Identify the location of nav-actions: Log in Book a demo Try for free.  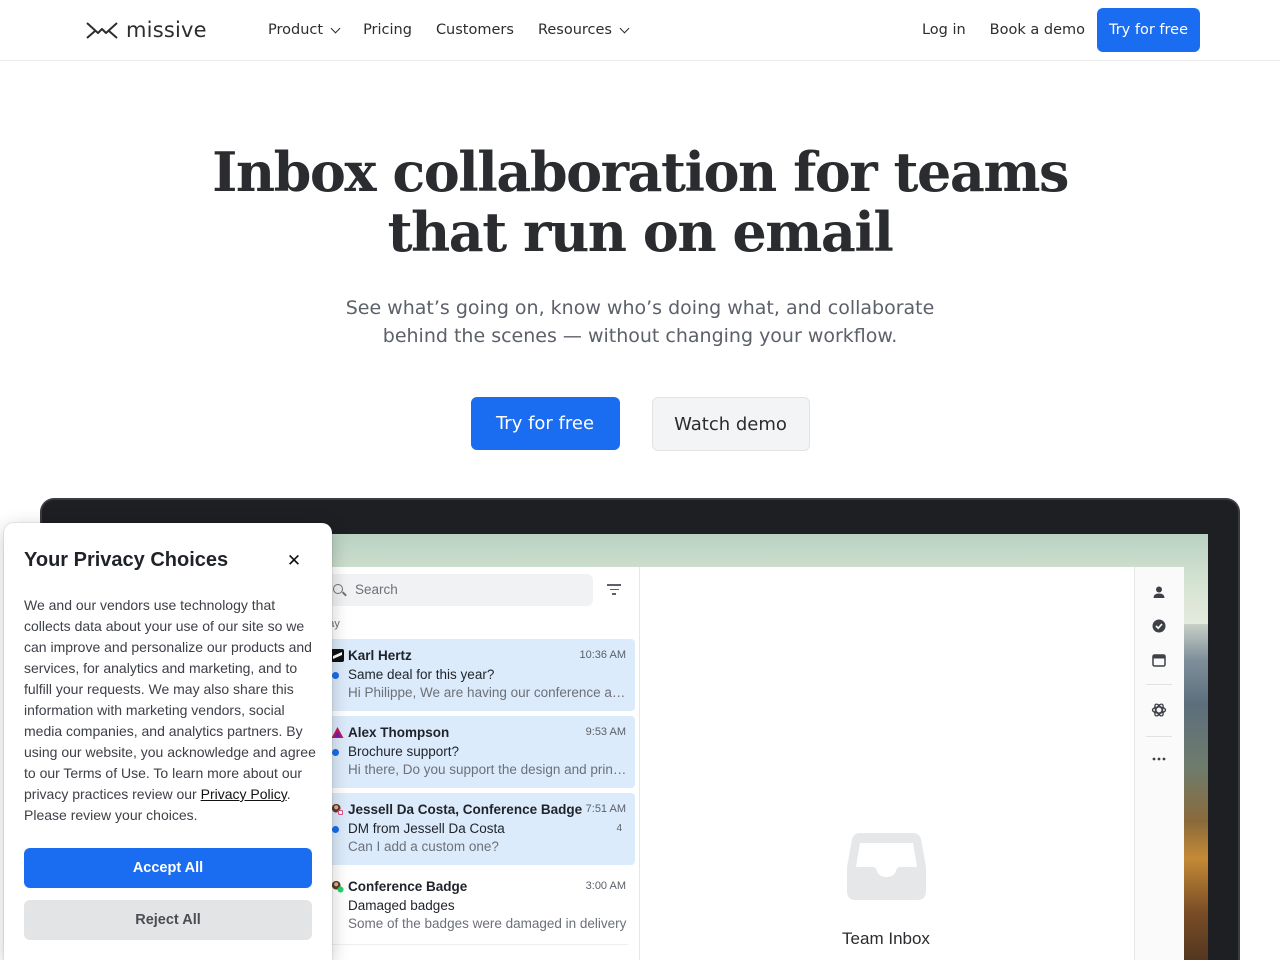
(1061, 30).